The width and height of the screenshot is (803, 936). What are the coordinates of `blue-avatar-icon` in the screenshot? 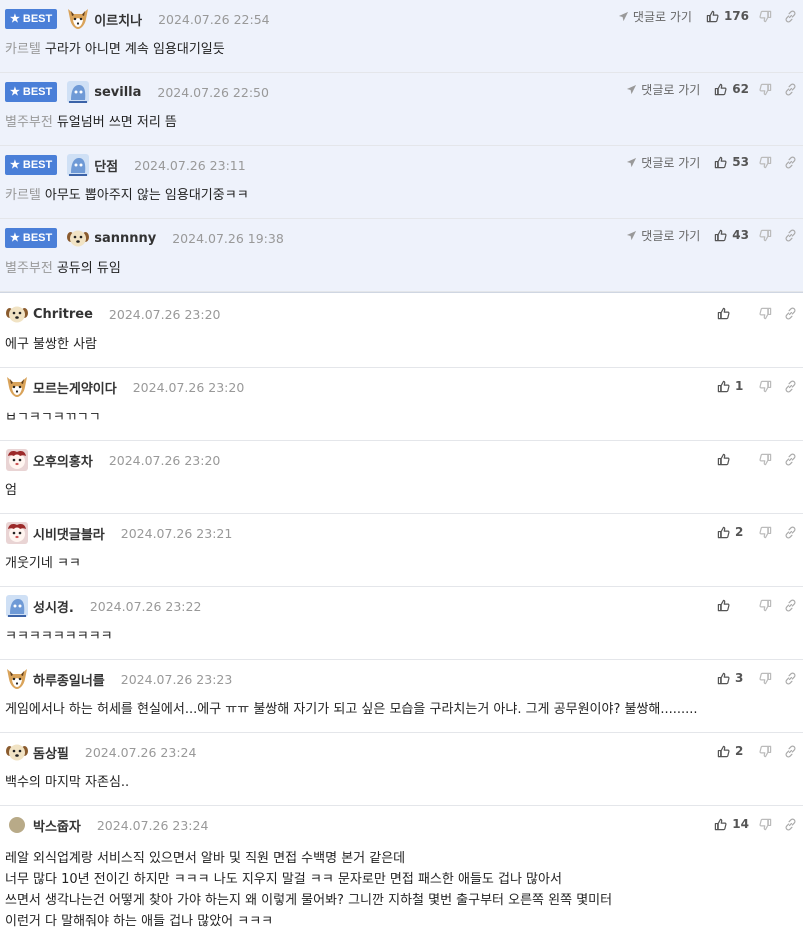 It's located at (17, 606).